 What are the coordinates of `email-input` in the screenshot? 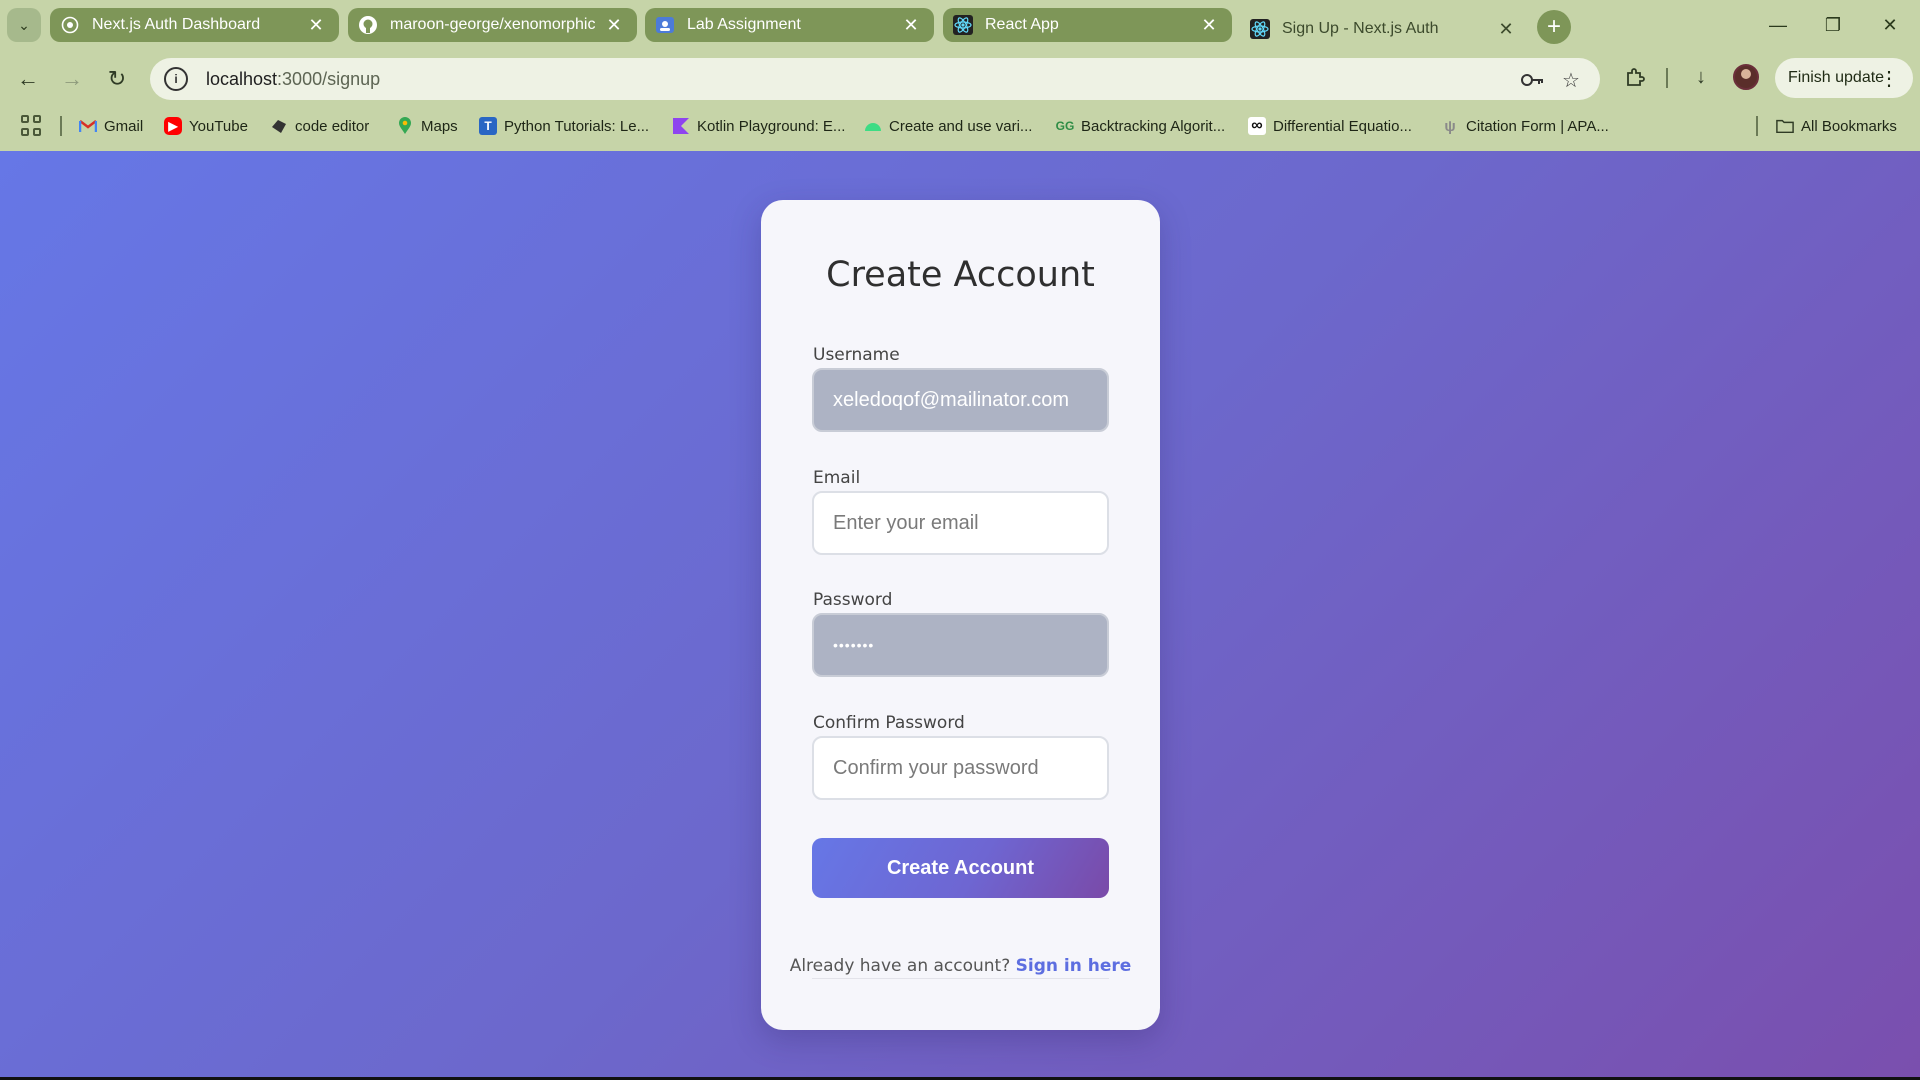 It's located at (960, 523).